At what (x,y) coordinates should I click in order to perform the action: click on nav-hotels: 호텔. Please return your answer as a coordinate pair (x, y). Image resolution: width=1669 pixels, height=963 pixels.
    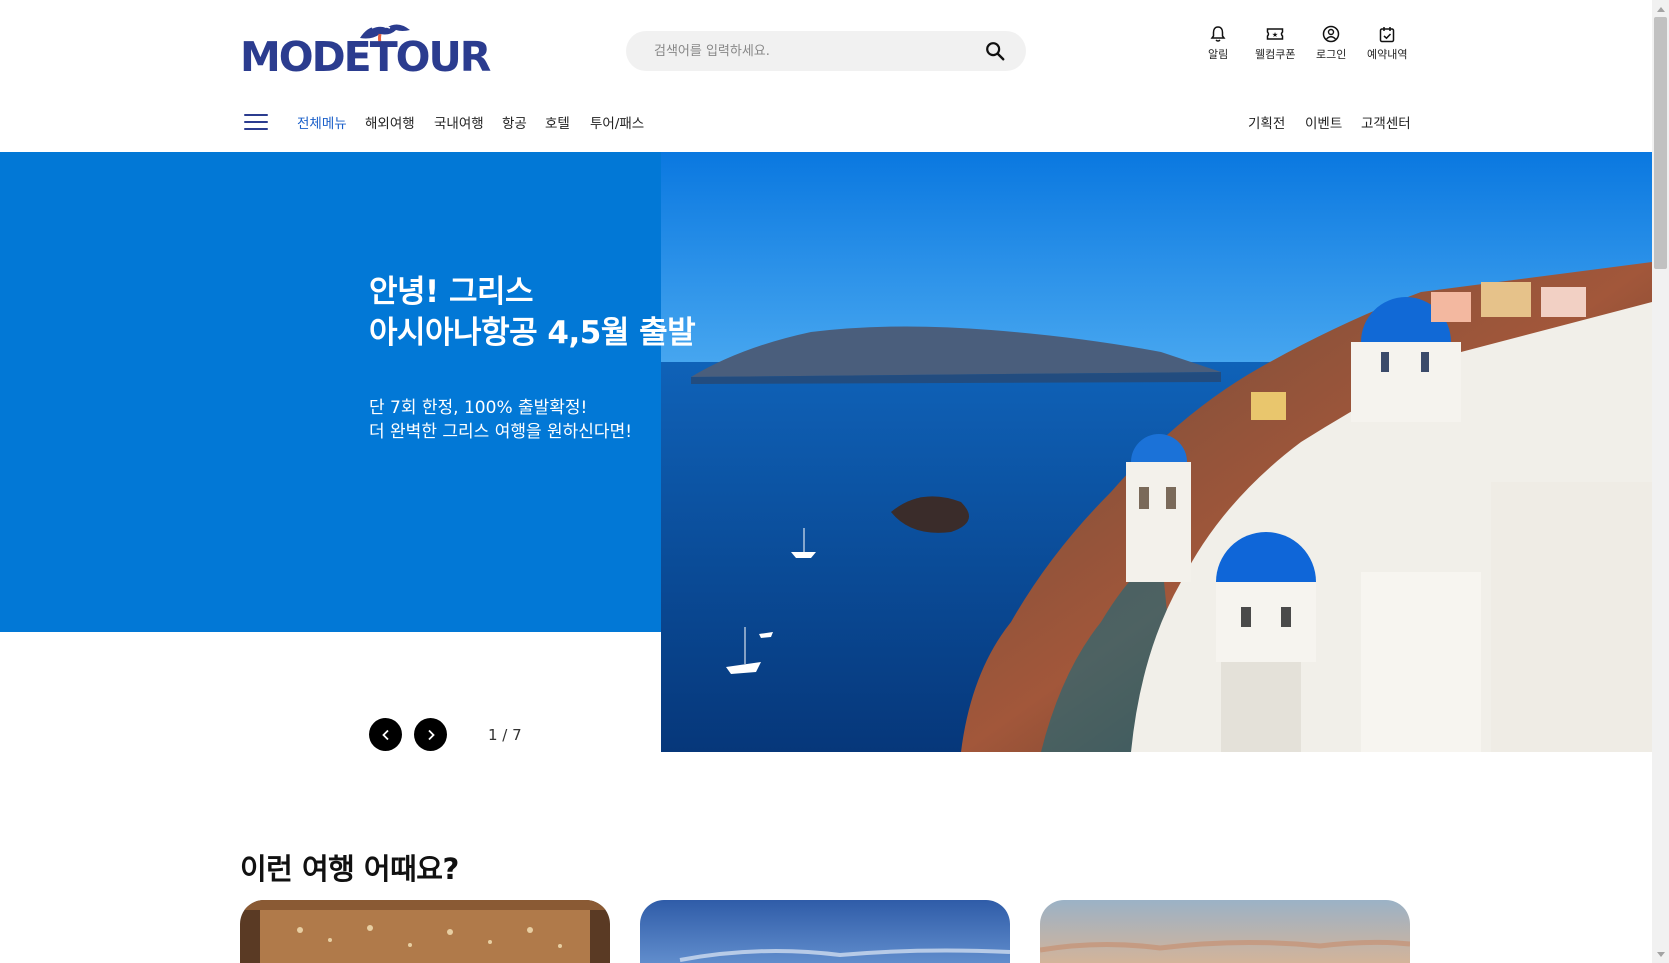
    Looking at the image, I should click on (557, 122).